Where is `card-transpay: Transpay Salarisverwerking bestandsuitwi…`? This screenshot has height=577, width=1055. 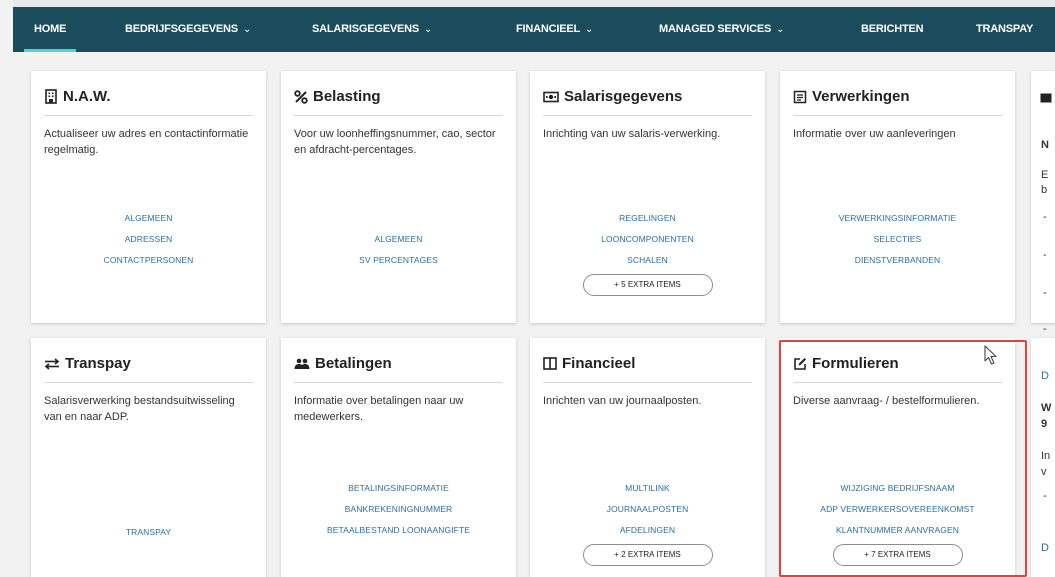
card-transpay: Transpay Salarisverwerking bestandsuitwi… is located at coordinates (148, 457).